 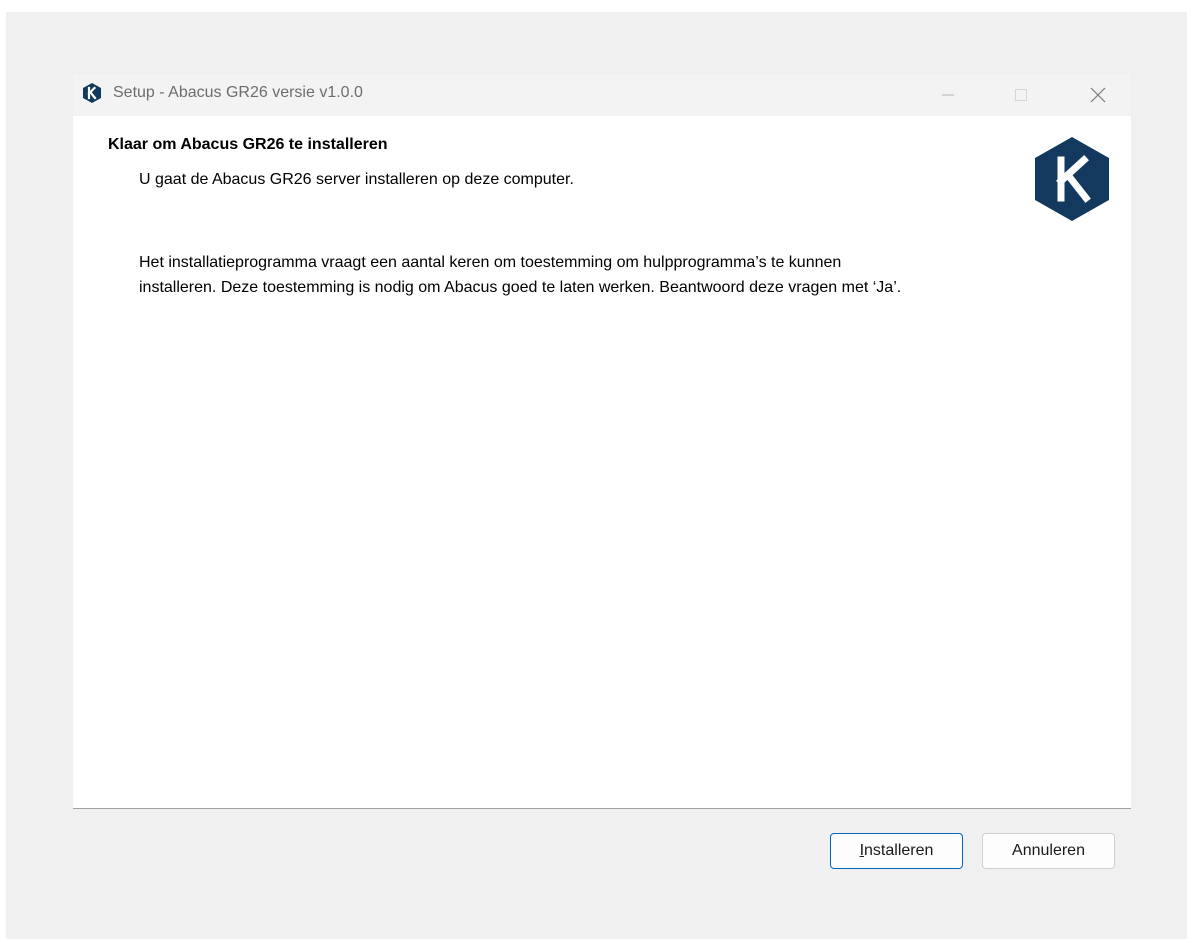 I want to click on maximize-icon, so click(x=1021, y=95).